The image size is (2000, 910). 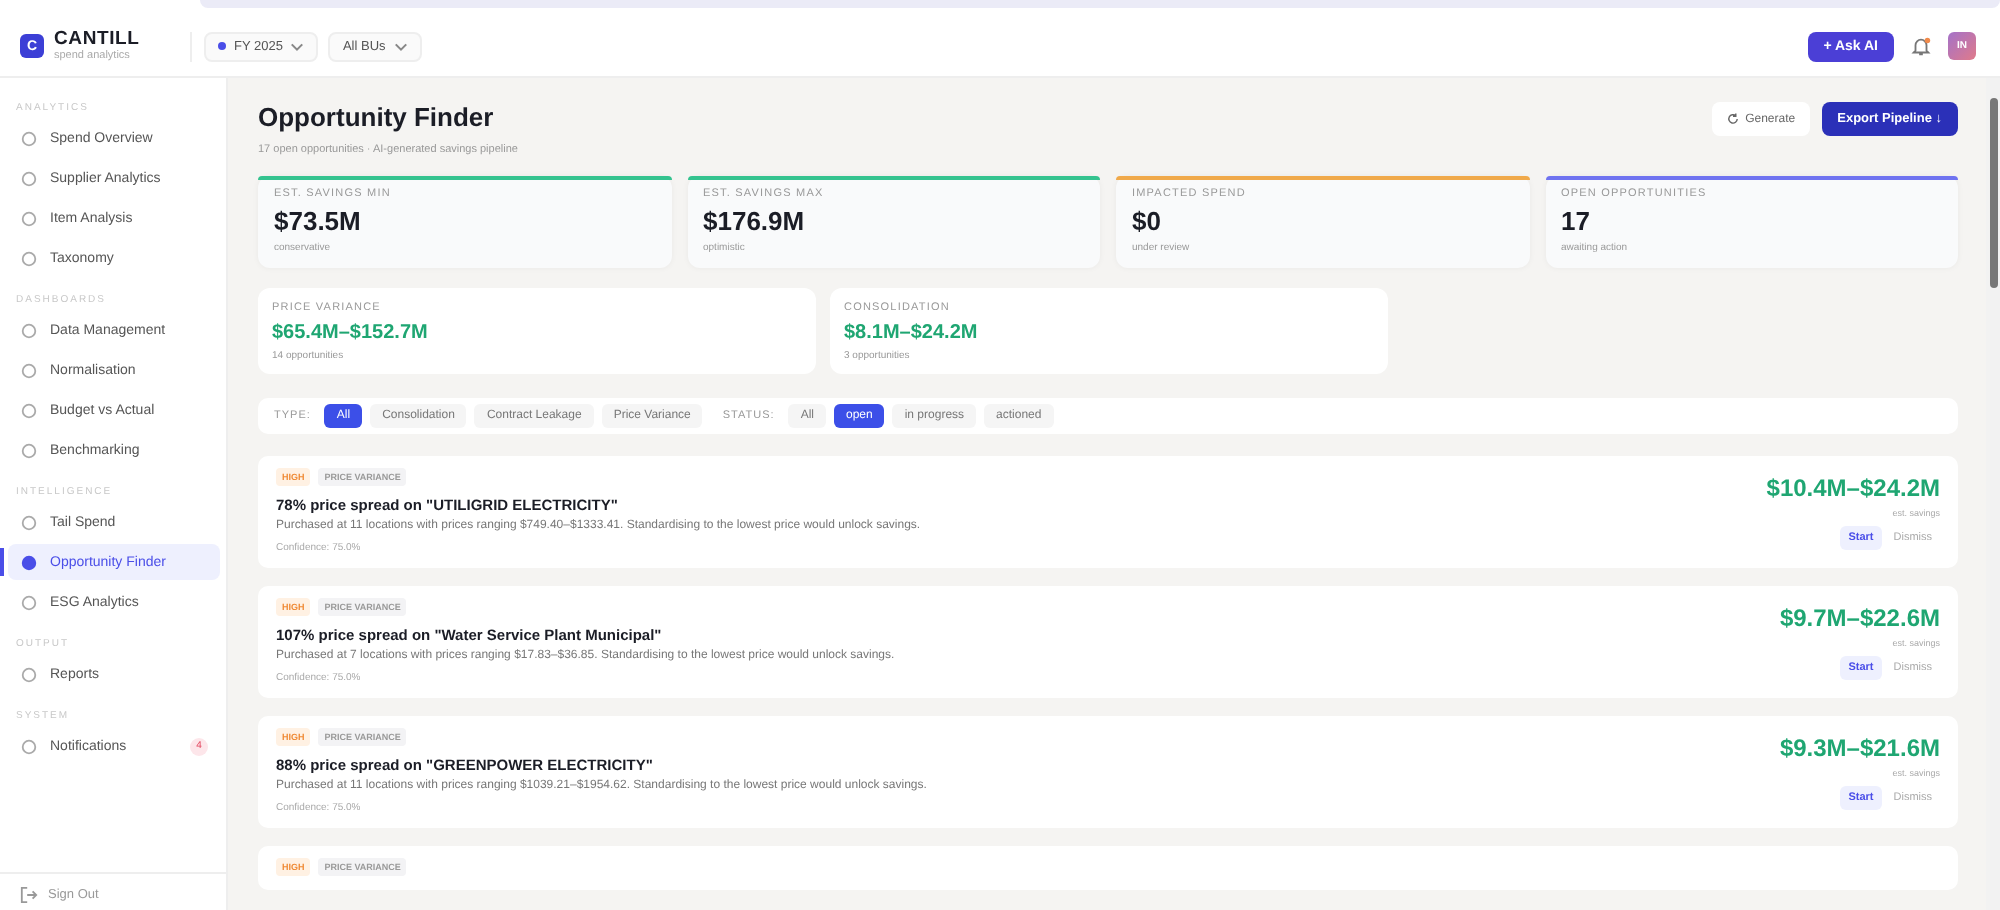 What do you see at coordinates (1921, 46) in the screenshot?
I see `notification-bell-icon` at bounding box center [1921, 46].